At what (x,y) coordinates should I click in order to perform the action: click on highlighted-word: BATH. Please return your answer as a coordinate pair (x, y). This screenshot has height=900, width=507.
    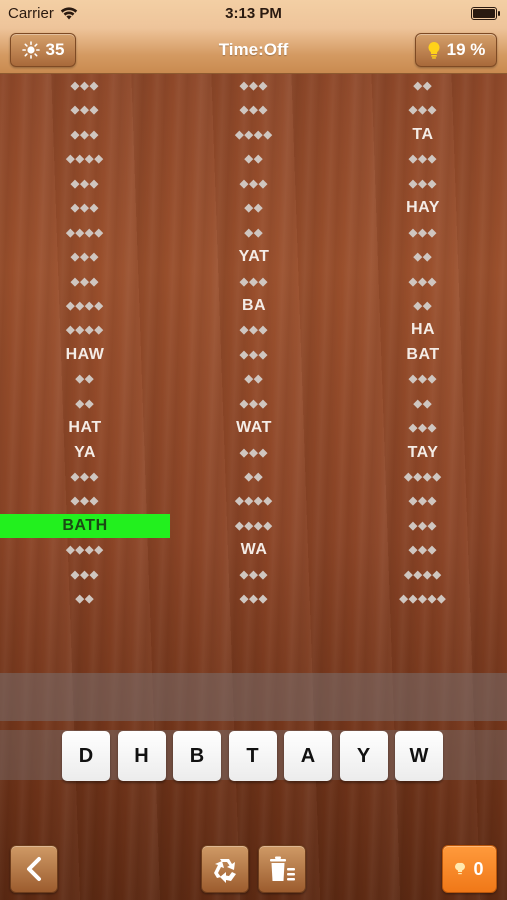
    Looking at the image, I should click on (85, 526).